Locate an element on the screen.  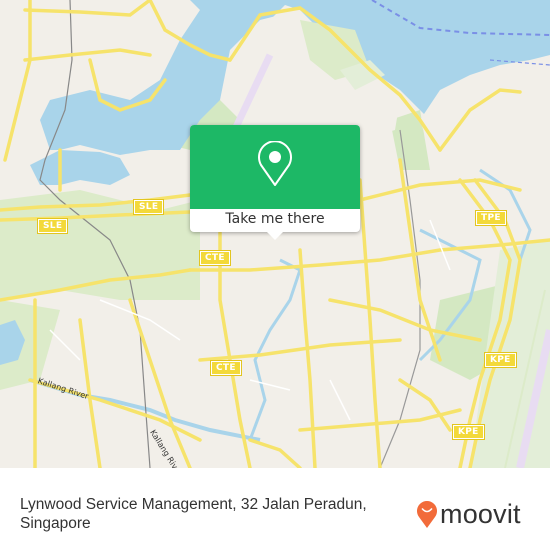
location-popup: Take me there is located at coordinates (275, 182).